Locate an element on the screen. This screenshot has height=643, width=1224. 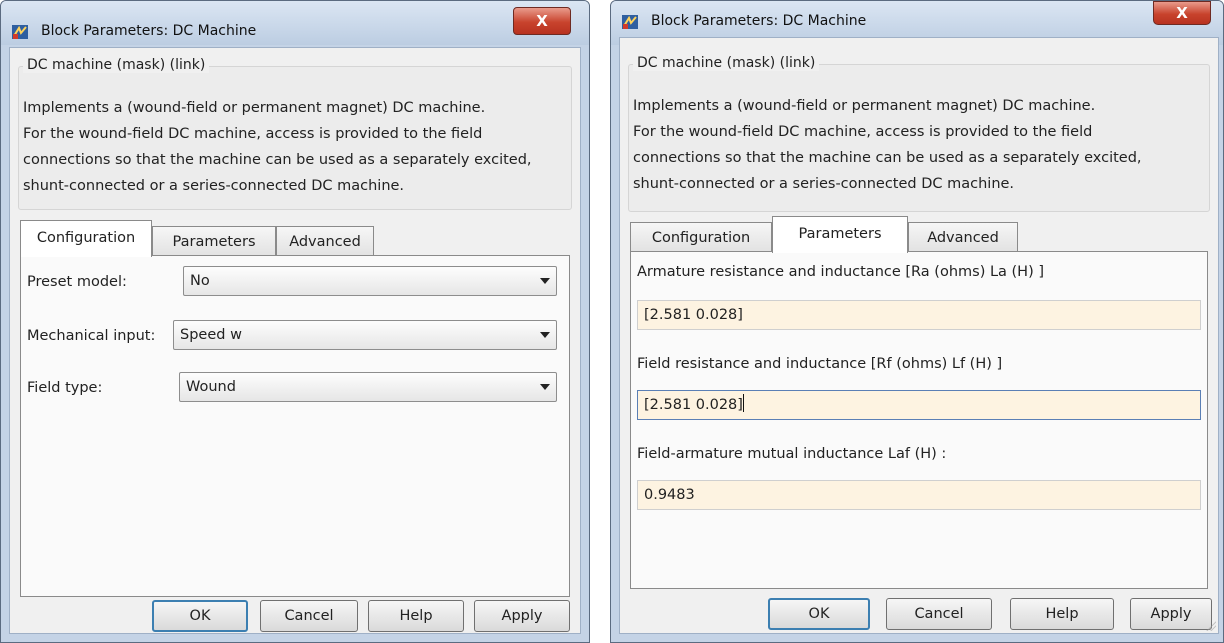
mechanical-input-label: Mechanical input: is located at coordinates (91, 336).